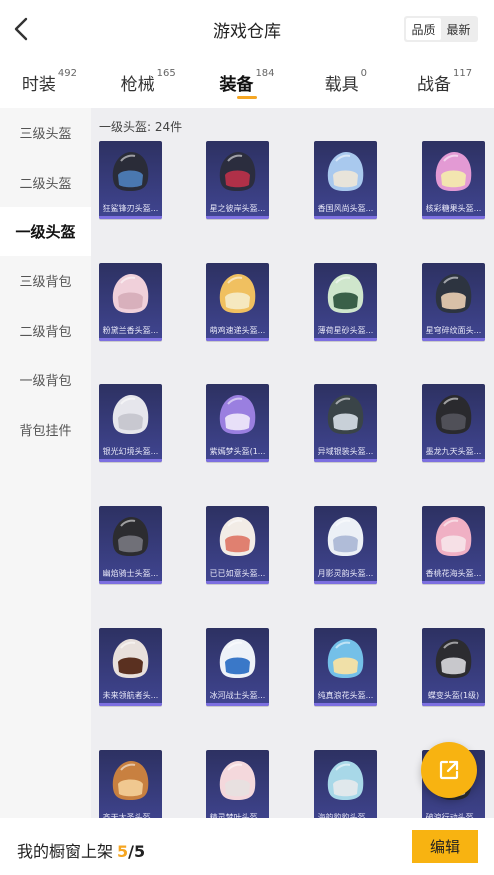 This screenshot has height=875, width=494. I want to click on tab-supplies: 战备 117, so click(444, 83).